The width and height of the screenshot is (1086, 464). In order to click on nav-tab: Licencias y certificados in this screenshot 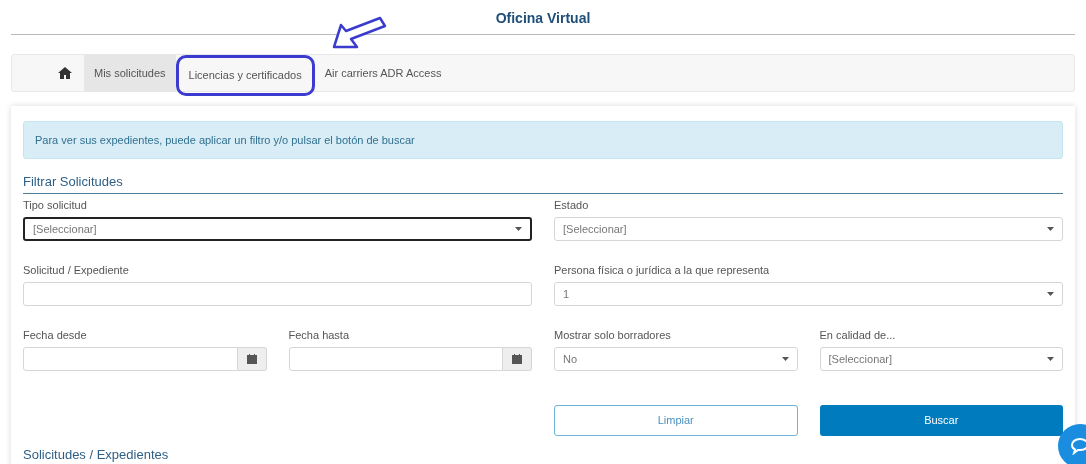, I will do `click(245, 75)`.